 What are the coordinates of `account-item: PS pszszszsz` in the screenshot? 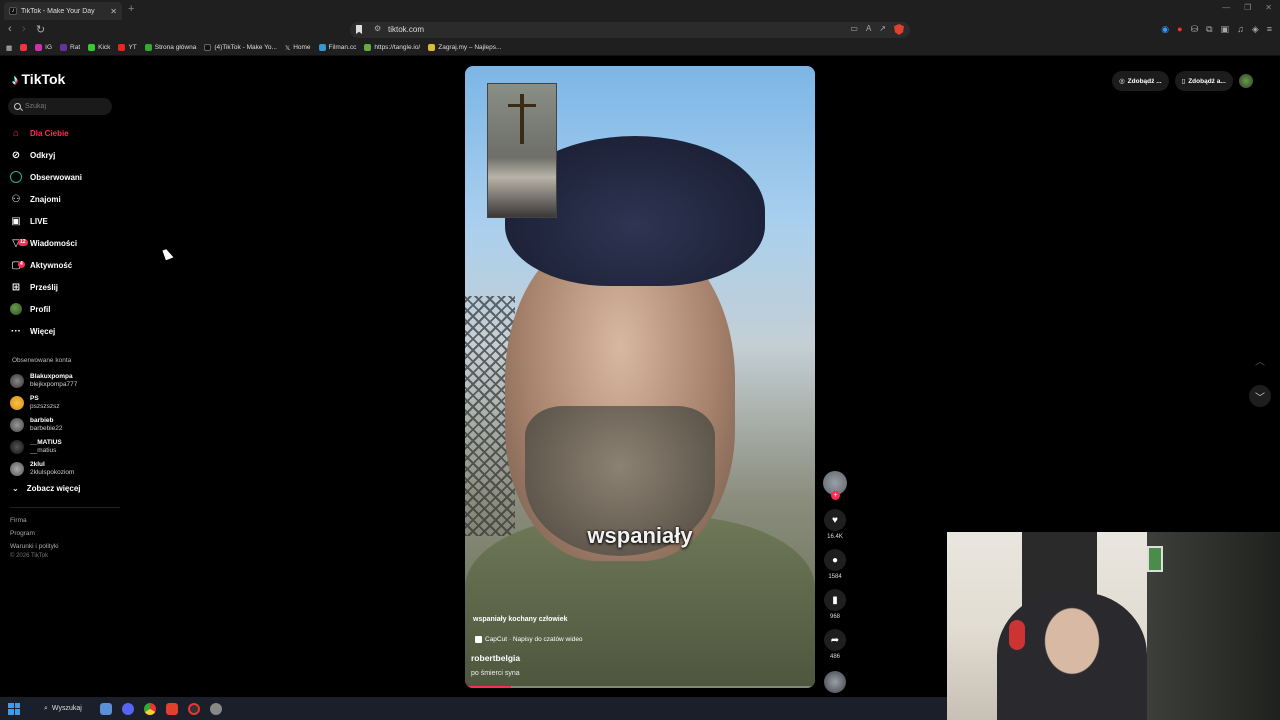 It's located at (65, 403).